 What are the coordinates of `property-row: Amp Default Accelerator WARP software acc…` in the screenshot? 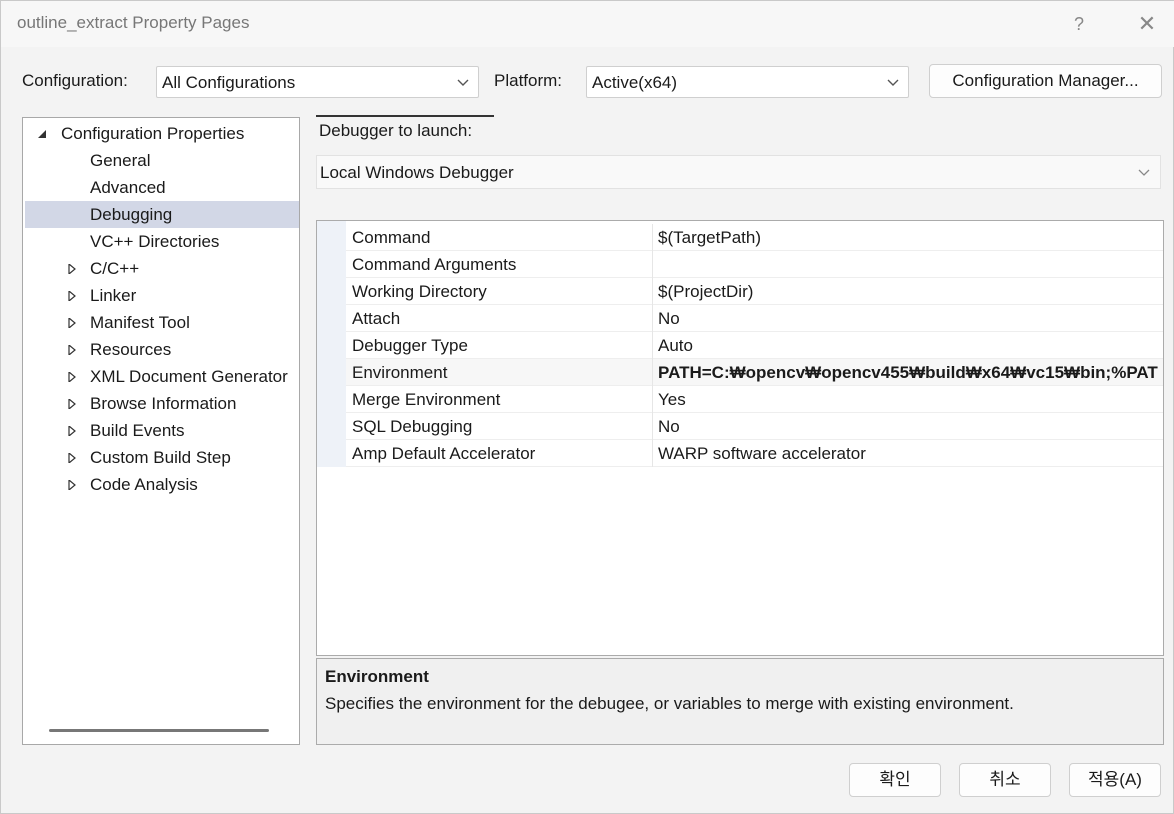 It's located at (754, 453).